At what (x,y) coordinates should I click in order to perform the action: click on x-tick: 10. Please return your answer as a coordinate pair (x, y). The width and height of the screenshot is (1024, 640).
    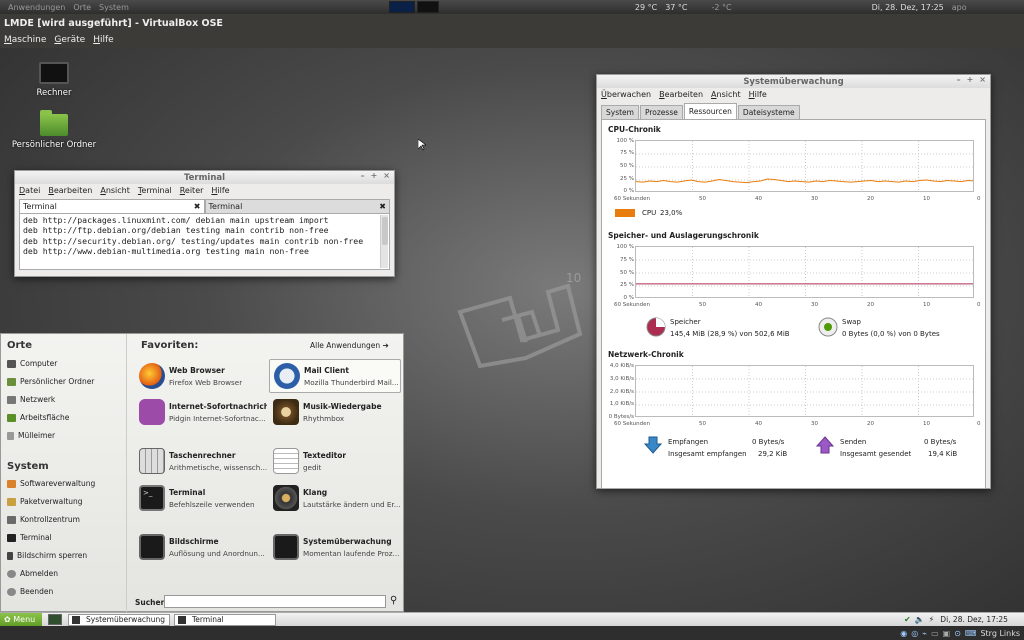
    Looking at the image, I should click on (926, 305).